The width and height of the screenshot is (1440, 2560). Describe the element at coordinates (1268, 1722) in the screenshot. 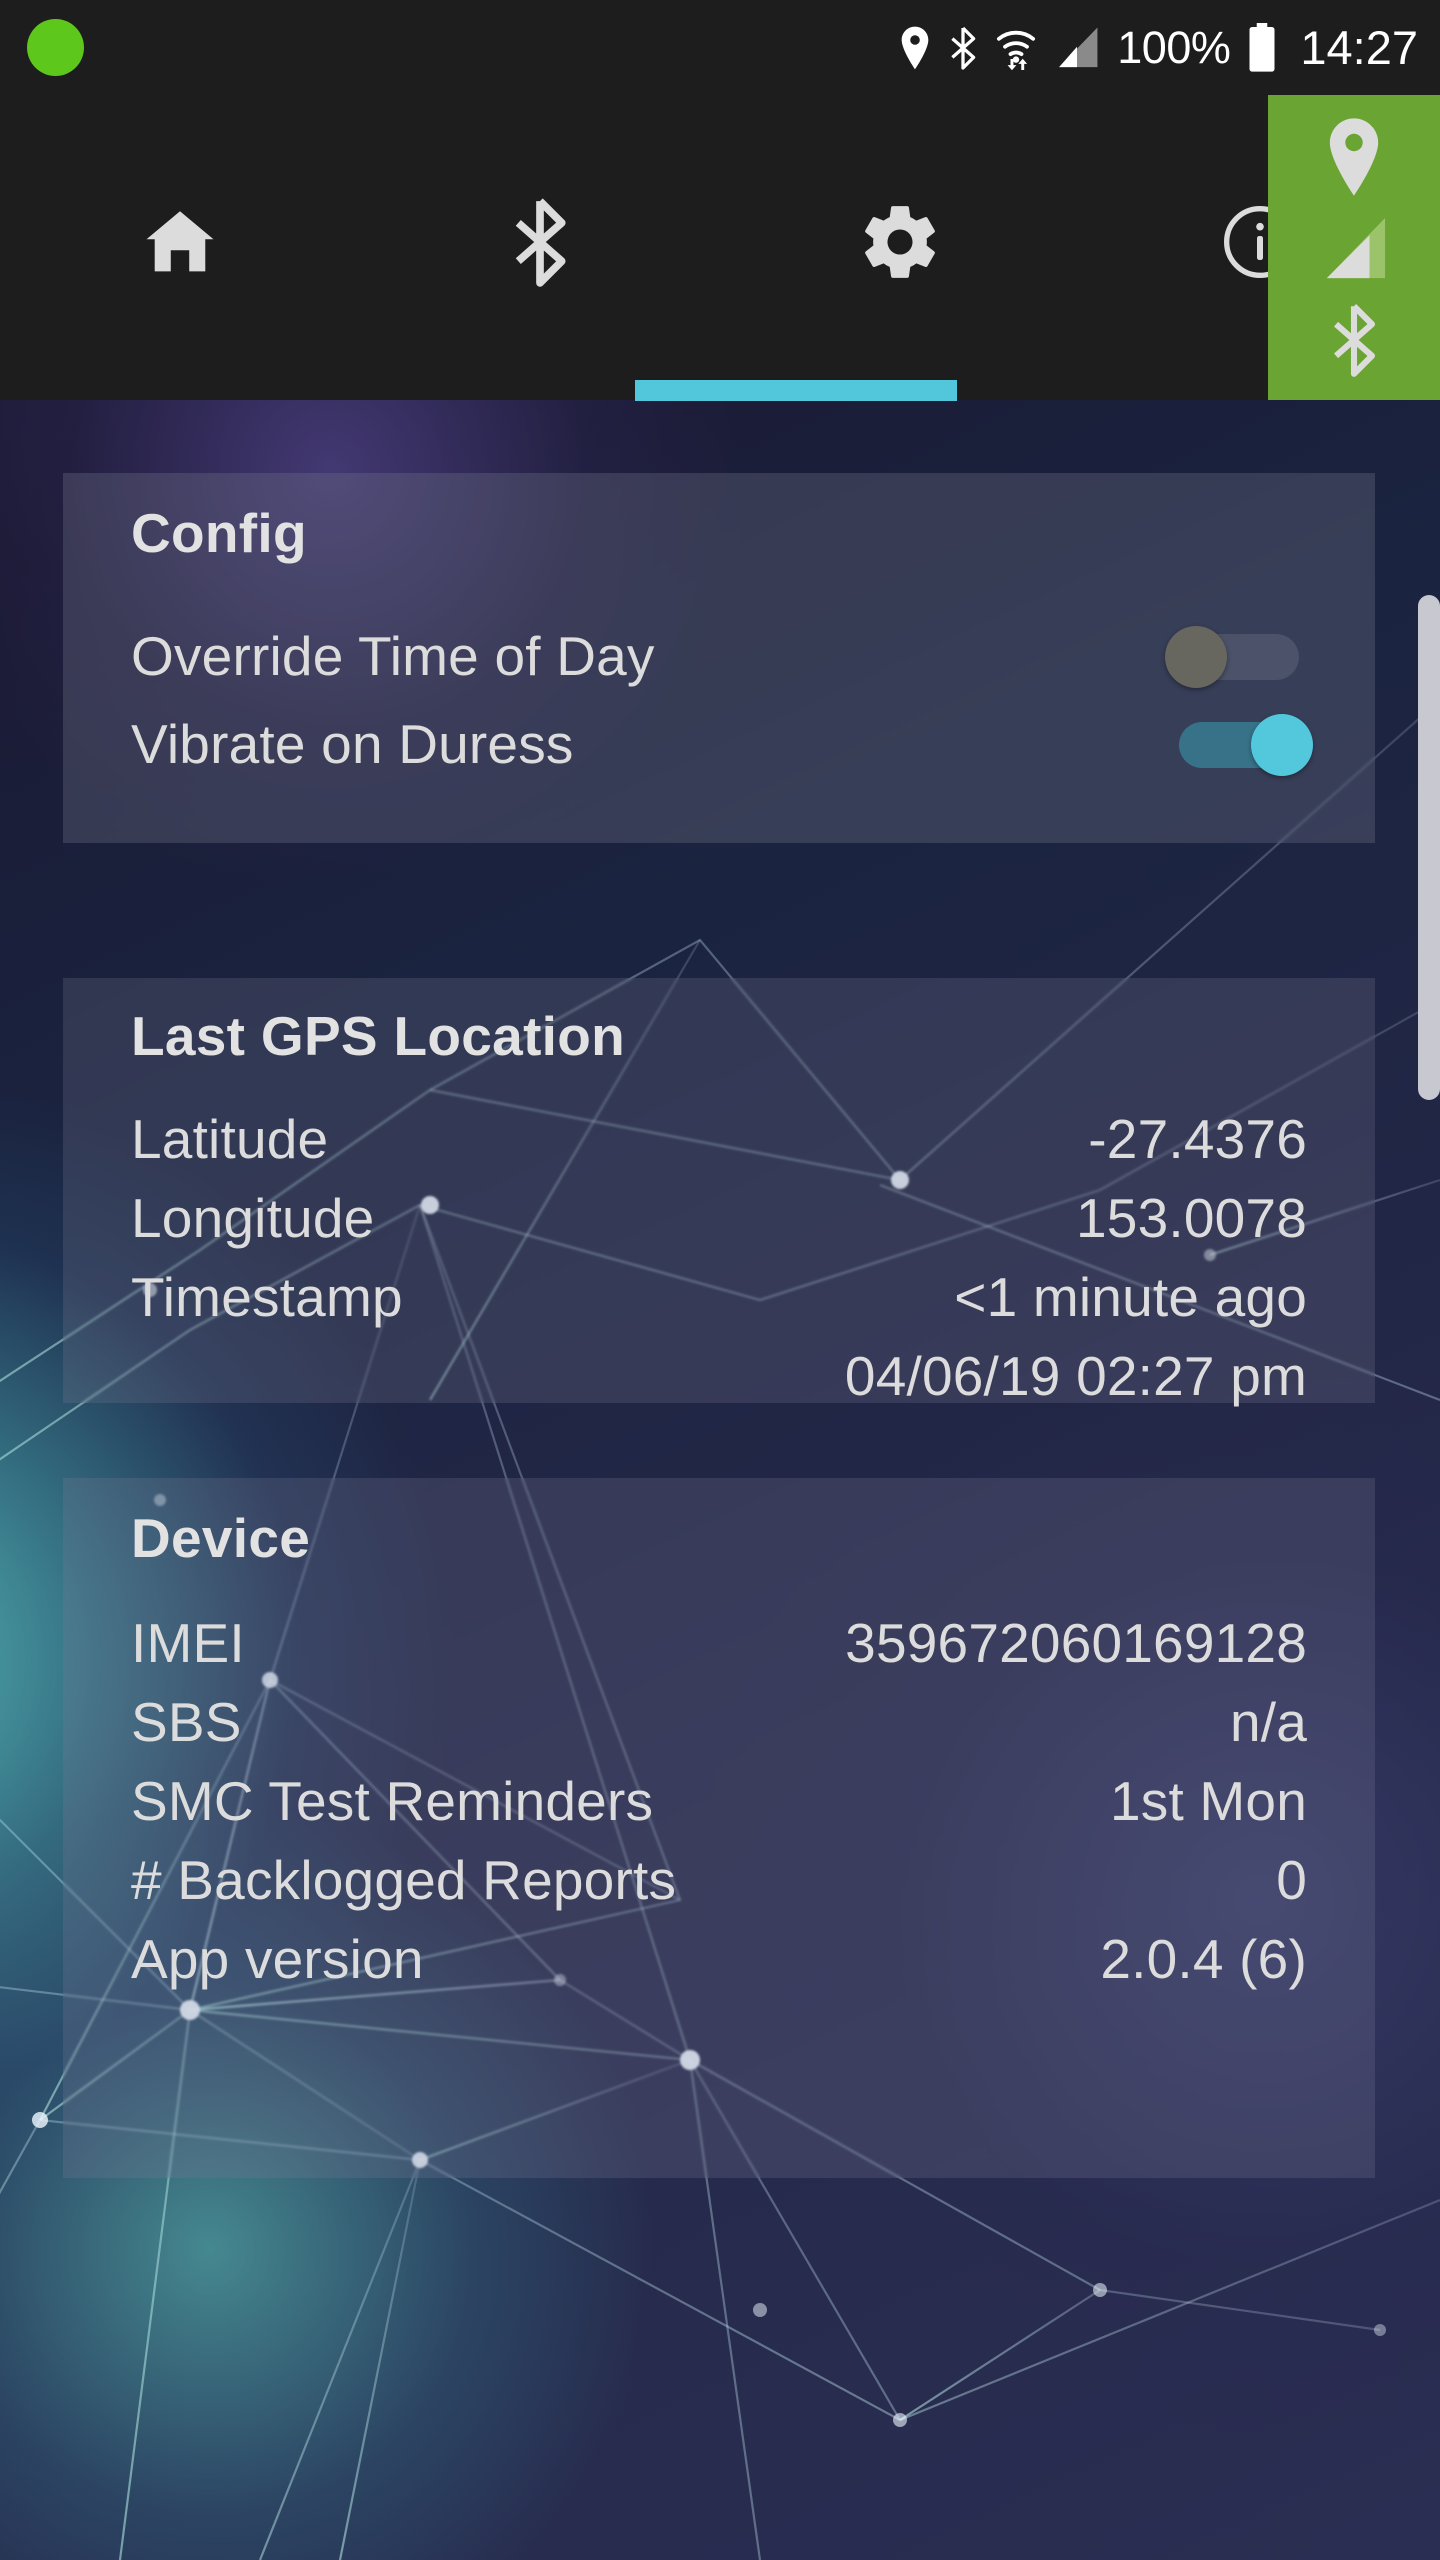

I see `device-row-value: n/a` at that location.